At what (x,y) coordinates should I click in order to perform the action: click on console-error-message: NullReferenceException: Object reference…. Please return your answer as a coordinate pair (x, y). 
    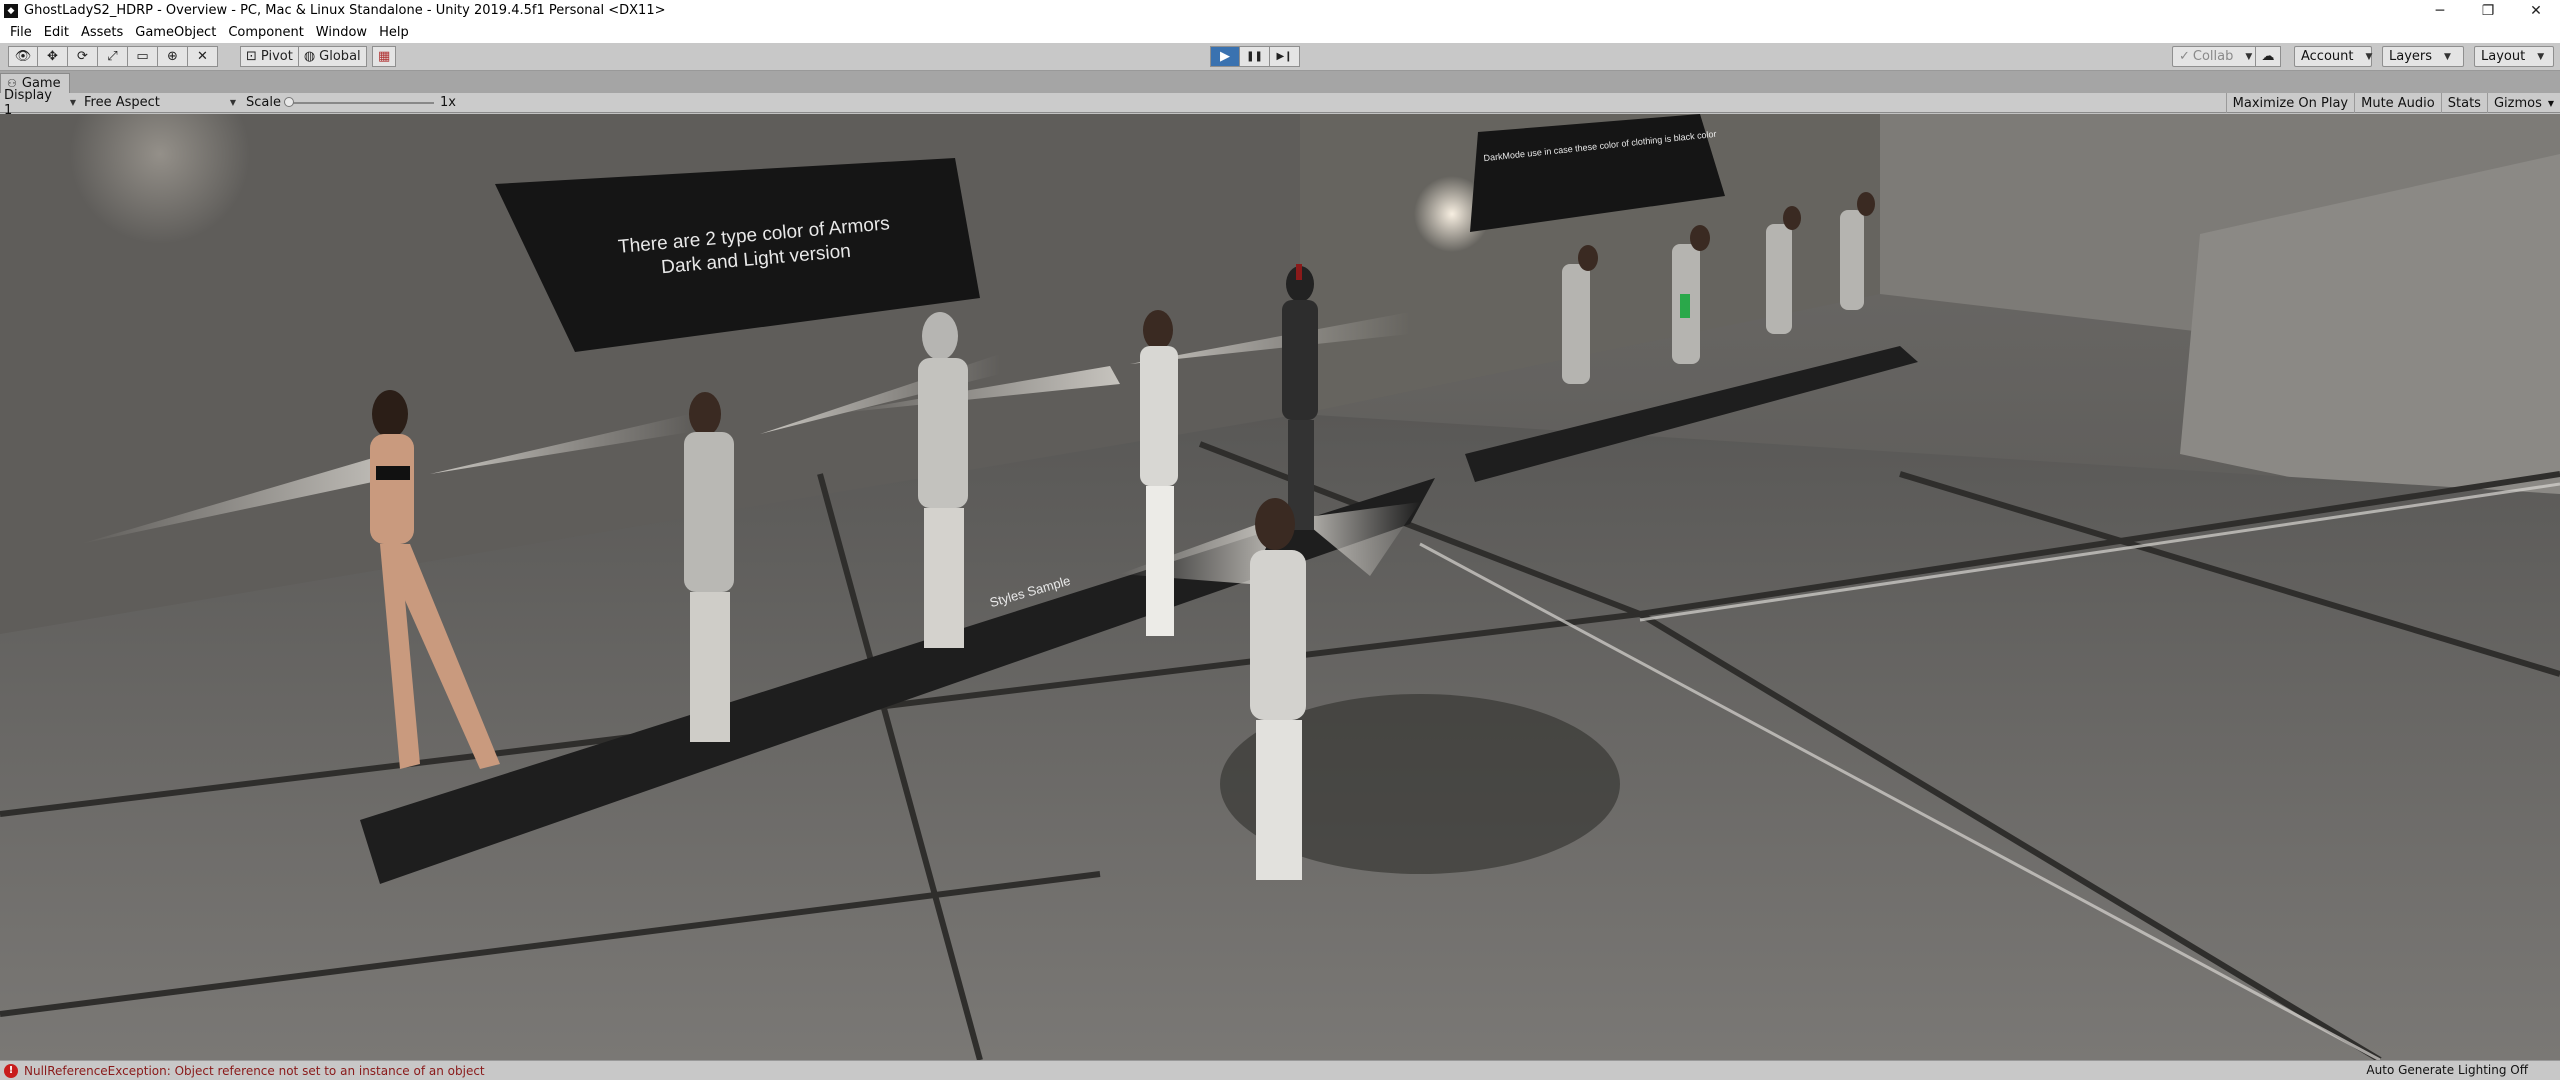
    Looking at the image, I should click on (254, 1071).